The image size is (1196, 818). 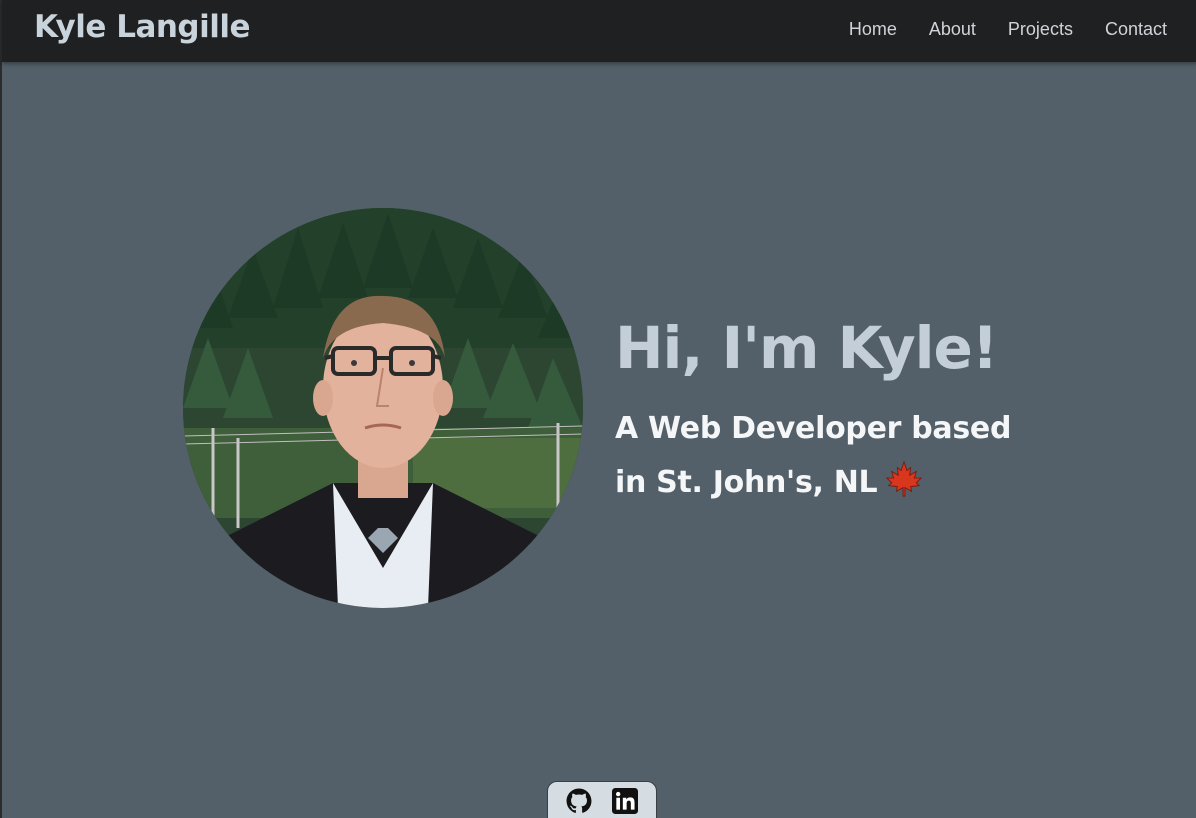 What do you see at coordinates (873, 29) in the screenshot?
I see `nav-link-home: Home` at bounding box center [873, 29].